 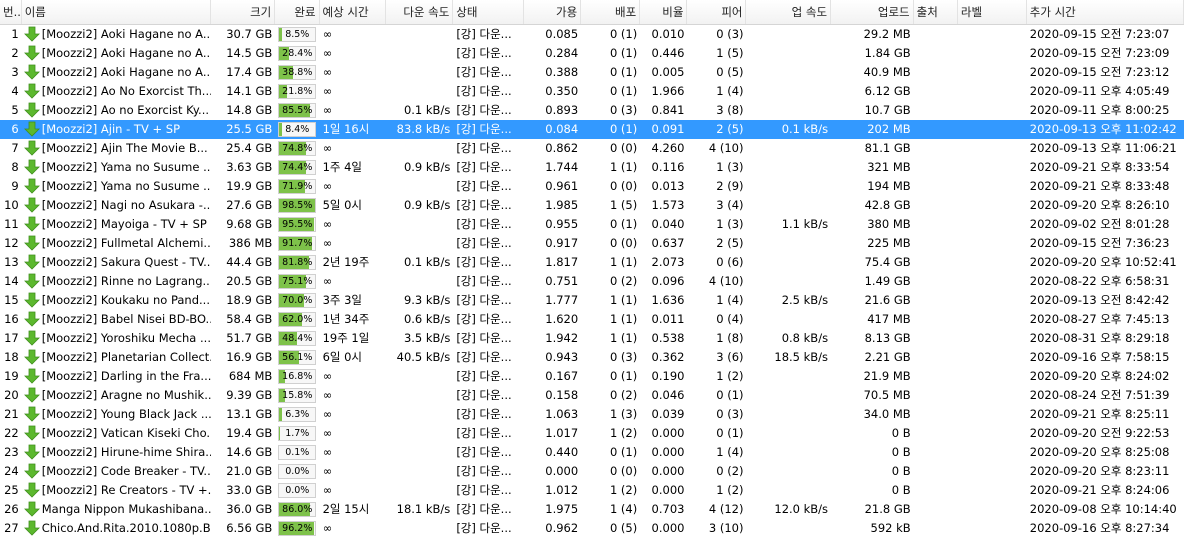 What do you see at coordinates (117, 129) in the screenshot?
I see `torrent-name: [Moozzi2] Ajin - TV + SP` at bounding box center [117, 129].